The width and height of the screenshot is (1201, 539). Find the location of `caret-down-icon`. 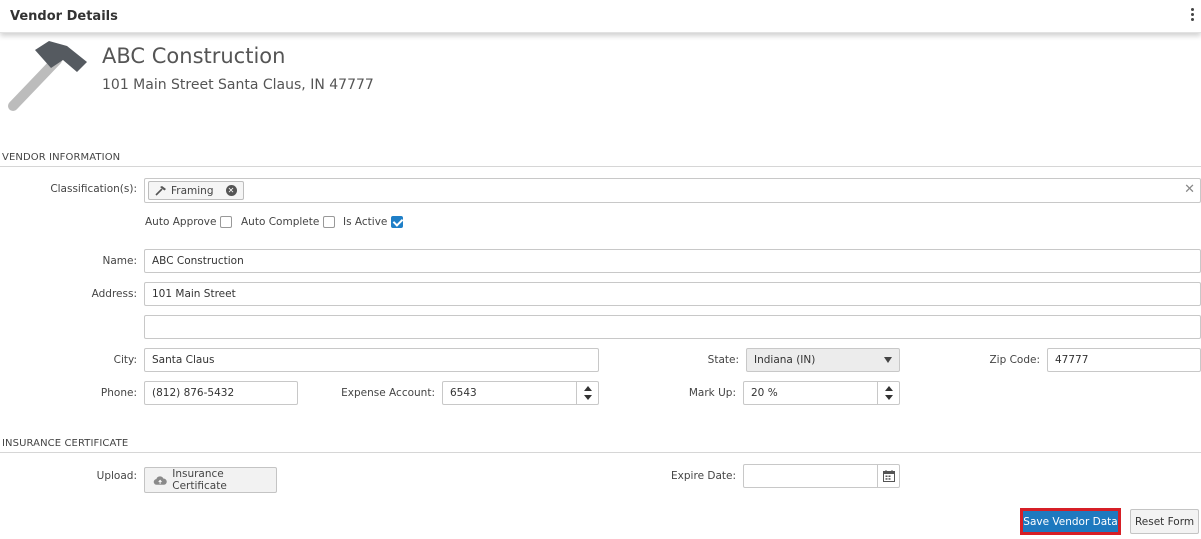

caret-down-icon is located at coordinates (888, 360).